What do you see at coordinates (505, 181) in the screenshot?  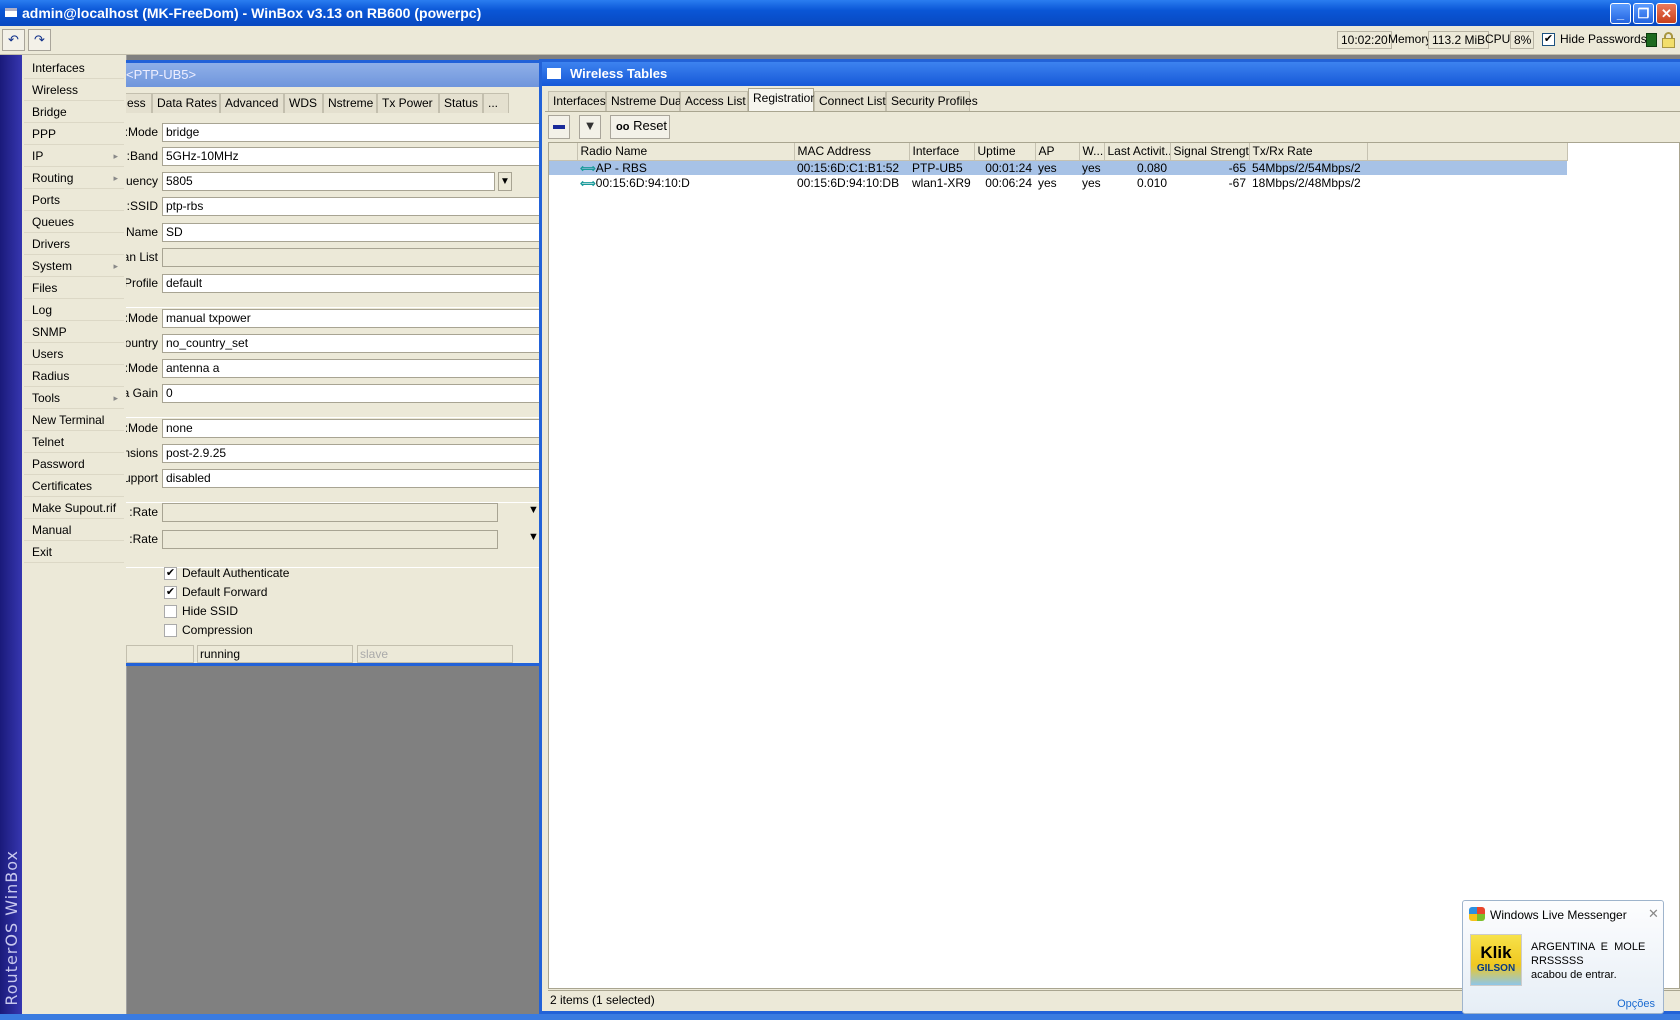 I see `dropdown-toggle-icon: ▼` at bounding box center [505, 181].